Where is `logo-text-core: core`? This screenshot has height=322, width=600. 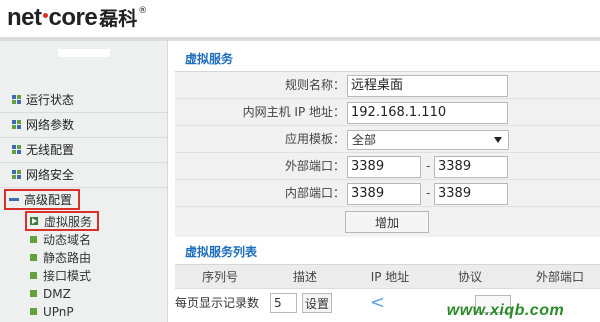
logo-text-core: core is located at coordinates (73, 17).